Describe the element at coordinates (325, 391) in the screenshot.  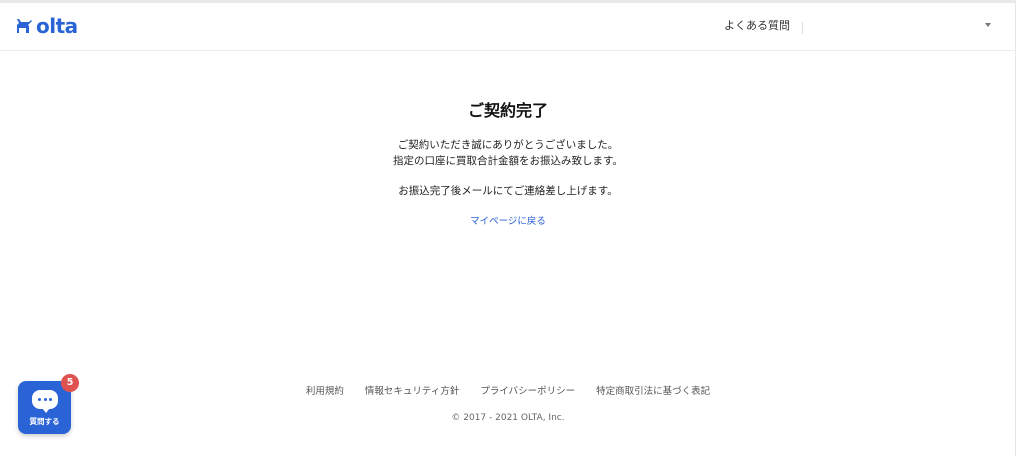
I see `footer-link-terms: 利用規約` at that location.